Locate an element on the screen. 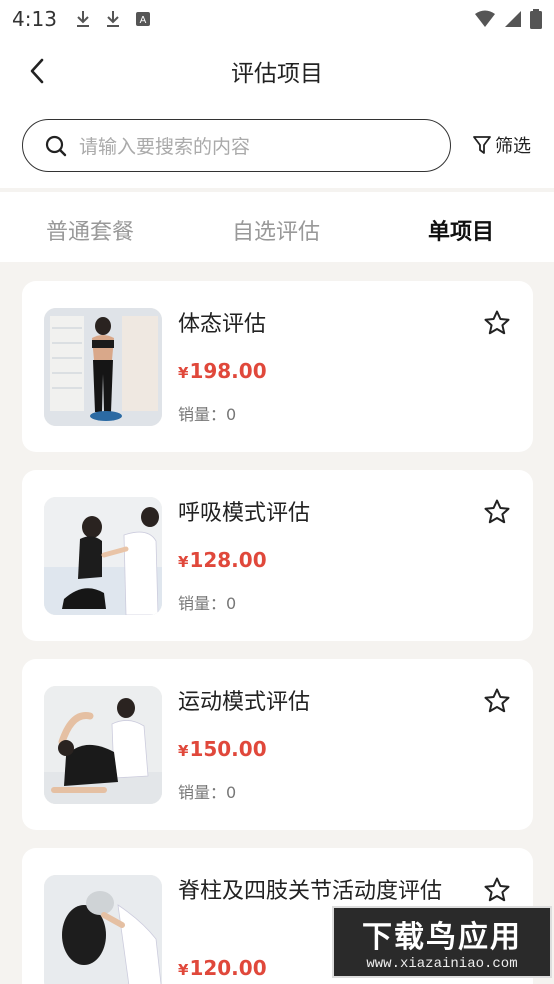  tab-regular-package: 普通套餐 is located at coordinates (90, 230).